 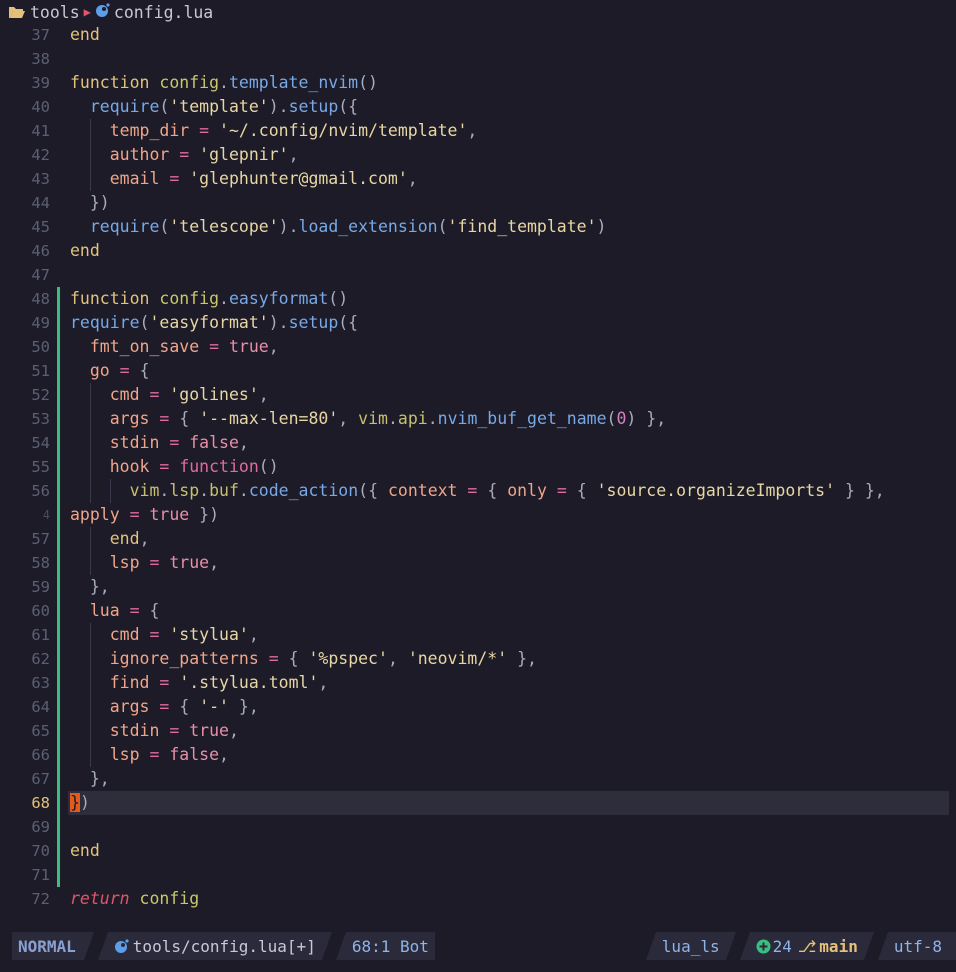 I want to click on code-line: 67 },, so click(x=478, y=779).